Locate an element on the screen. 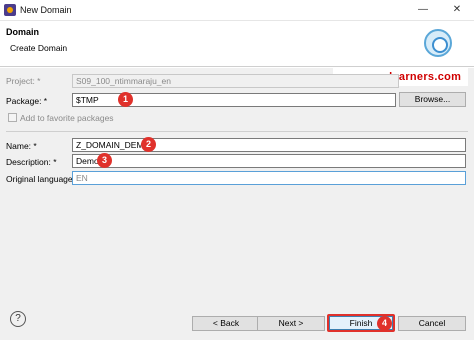  wizard-title: Domain is located at coordinates (23, 32).